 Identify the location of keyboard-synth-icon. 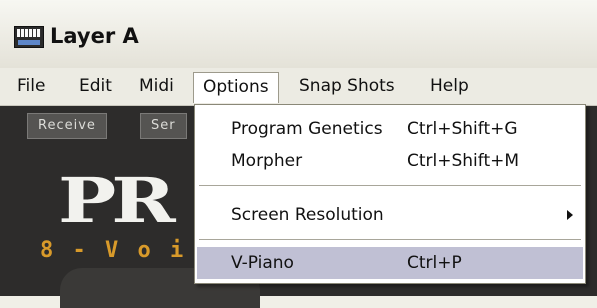
(29, 37).